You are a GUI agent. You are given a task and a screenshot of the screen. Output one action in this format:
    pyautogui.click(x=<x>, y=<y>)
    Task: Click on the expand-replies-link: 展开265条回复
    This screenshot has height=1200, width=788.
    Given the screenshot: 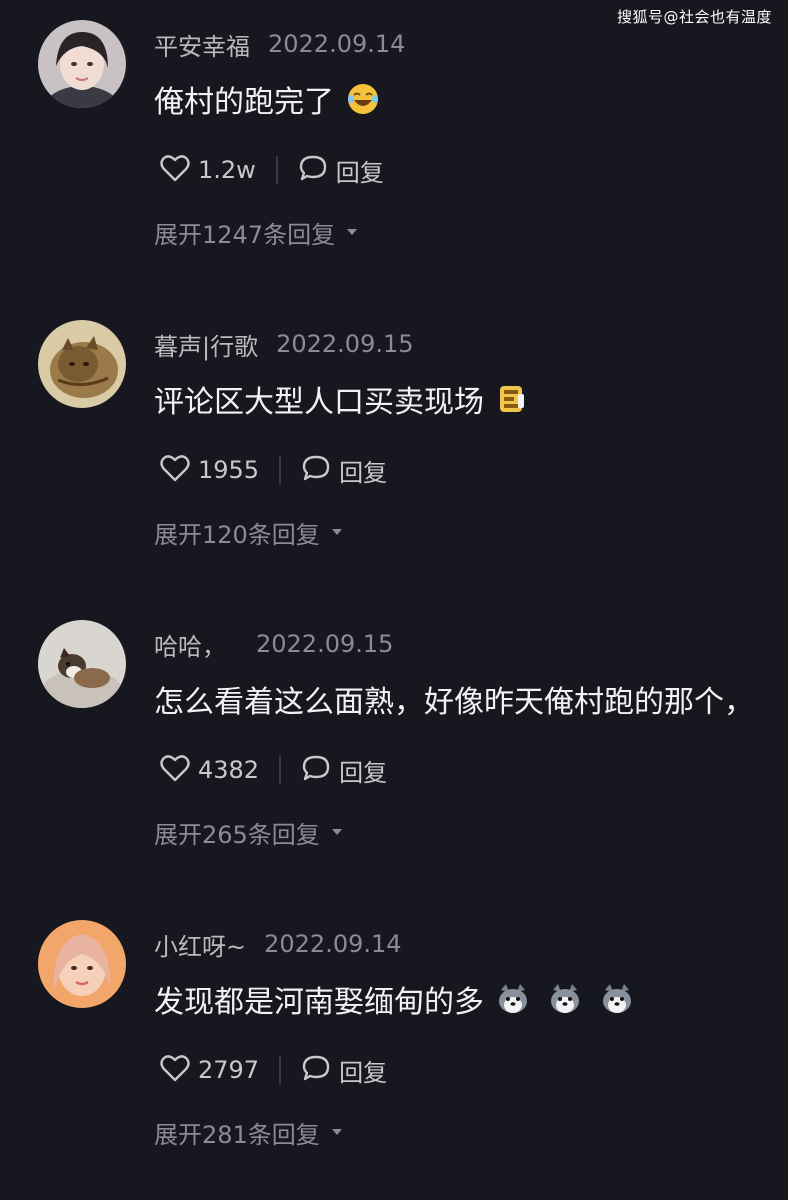 What is the action you would take?
    pyautogui.click(x=249, y=832)
    